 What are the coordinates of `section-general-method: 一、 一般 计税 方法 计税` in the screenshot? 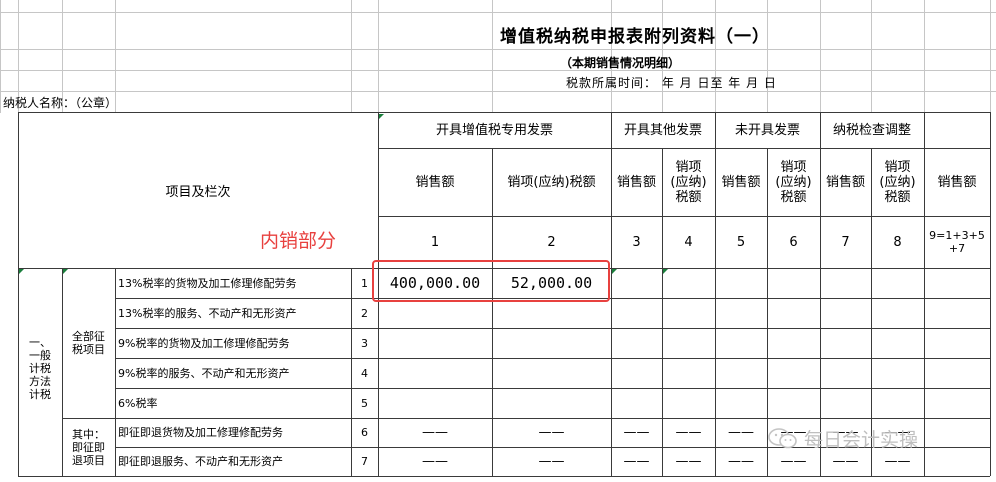 It's located at (40, 368).